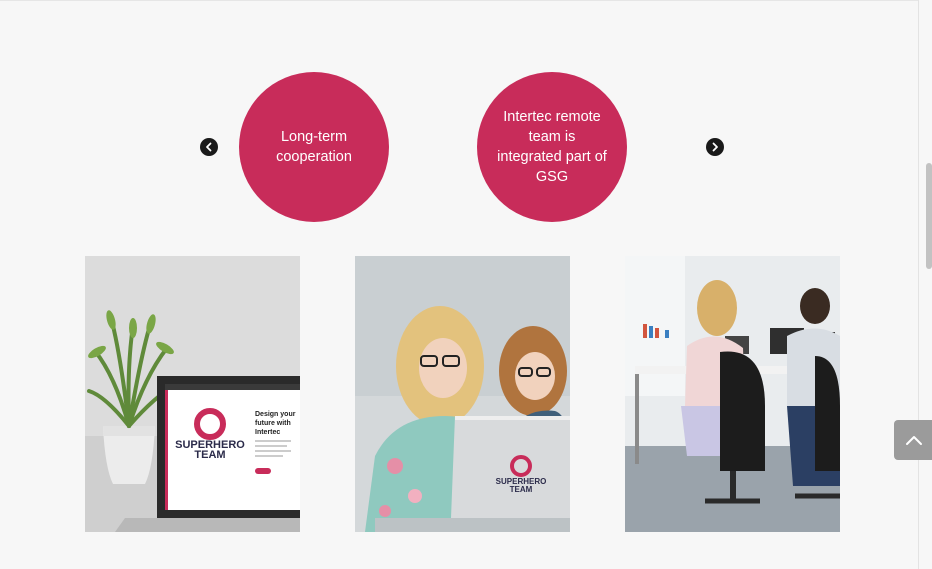  I want to click on back-to-top-button, so click(913, 440).